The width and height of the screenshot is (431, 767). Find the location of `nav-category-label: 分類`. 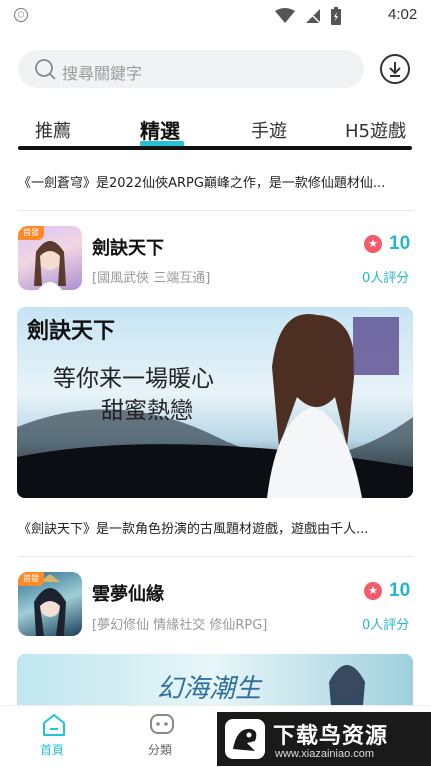

nav-category-label: 分類 is located at coordinates (160, 749).